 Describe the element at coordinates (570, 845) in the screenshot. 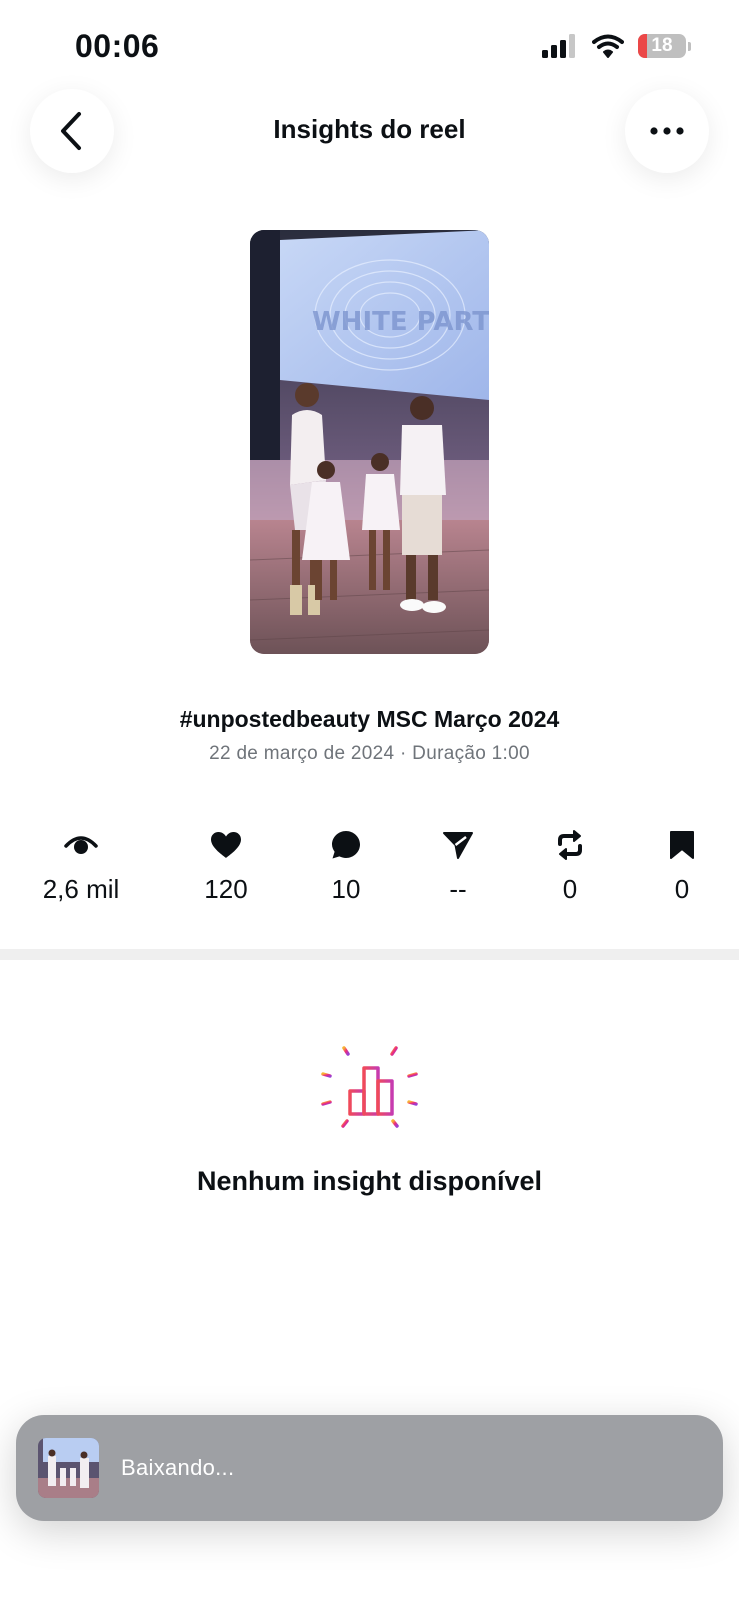

I see `repost-icon` at that location.